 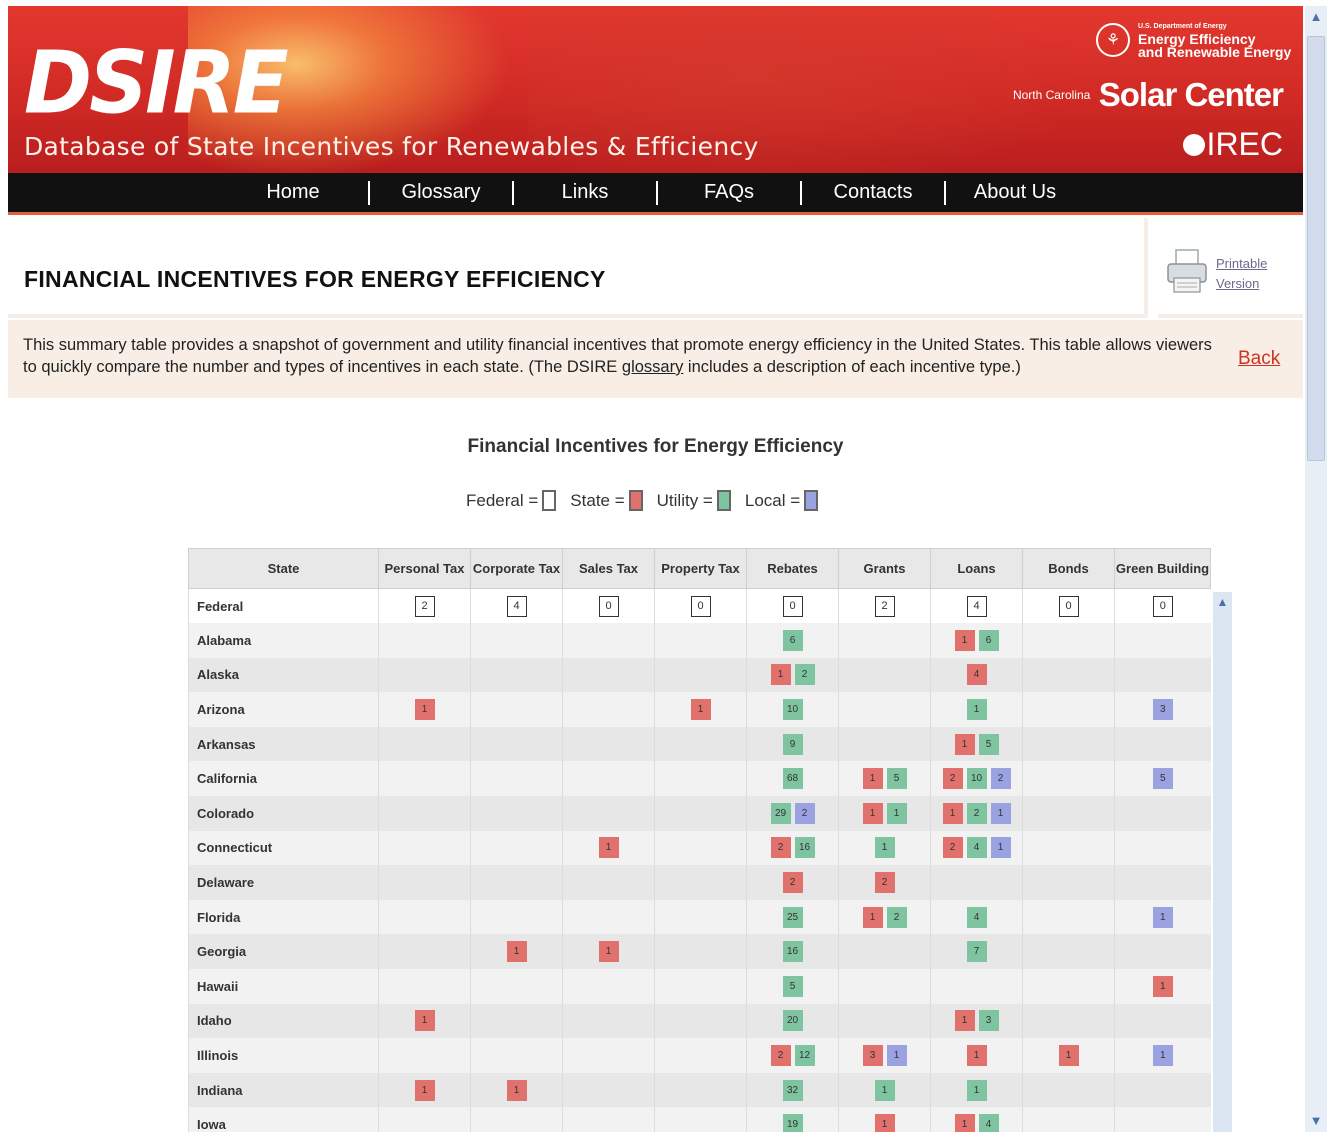 I want to click on page-scrollbar: ▲ ▼, so click(x=1316, y=569).